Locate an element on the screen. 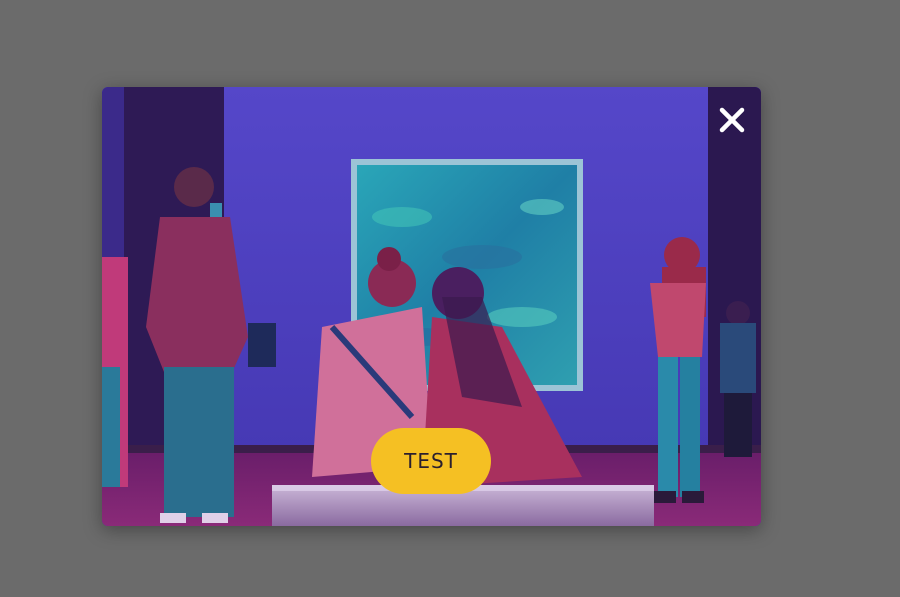 This screenshot has width=900, height=597. close-icon is located at coordinates (732, 120).